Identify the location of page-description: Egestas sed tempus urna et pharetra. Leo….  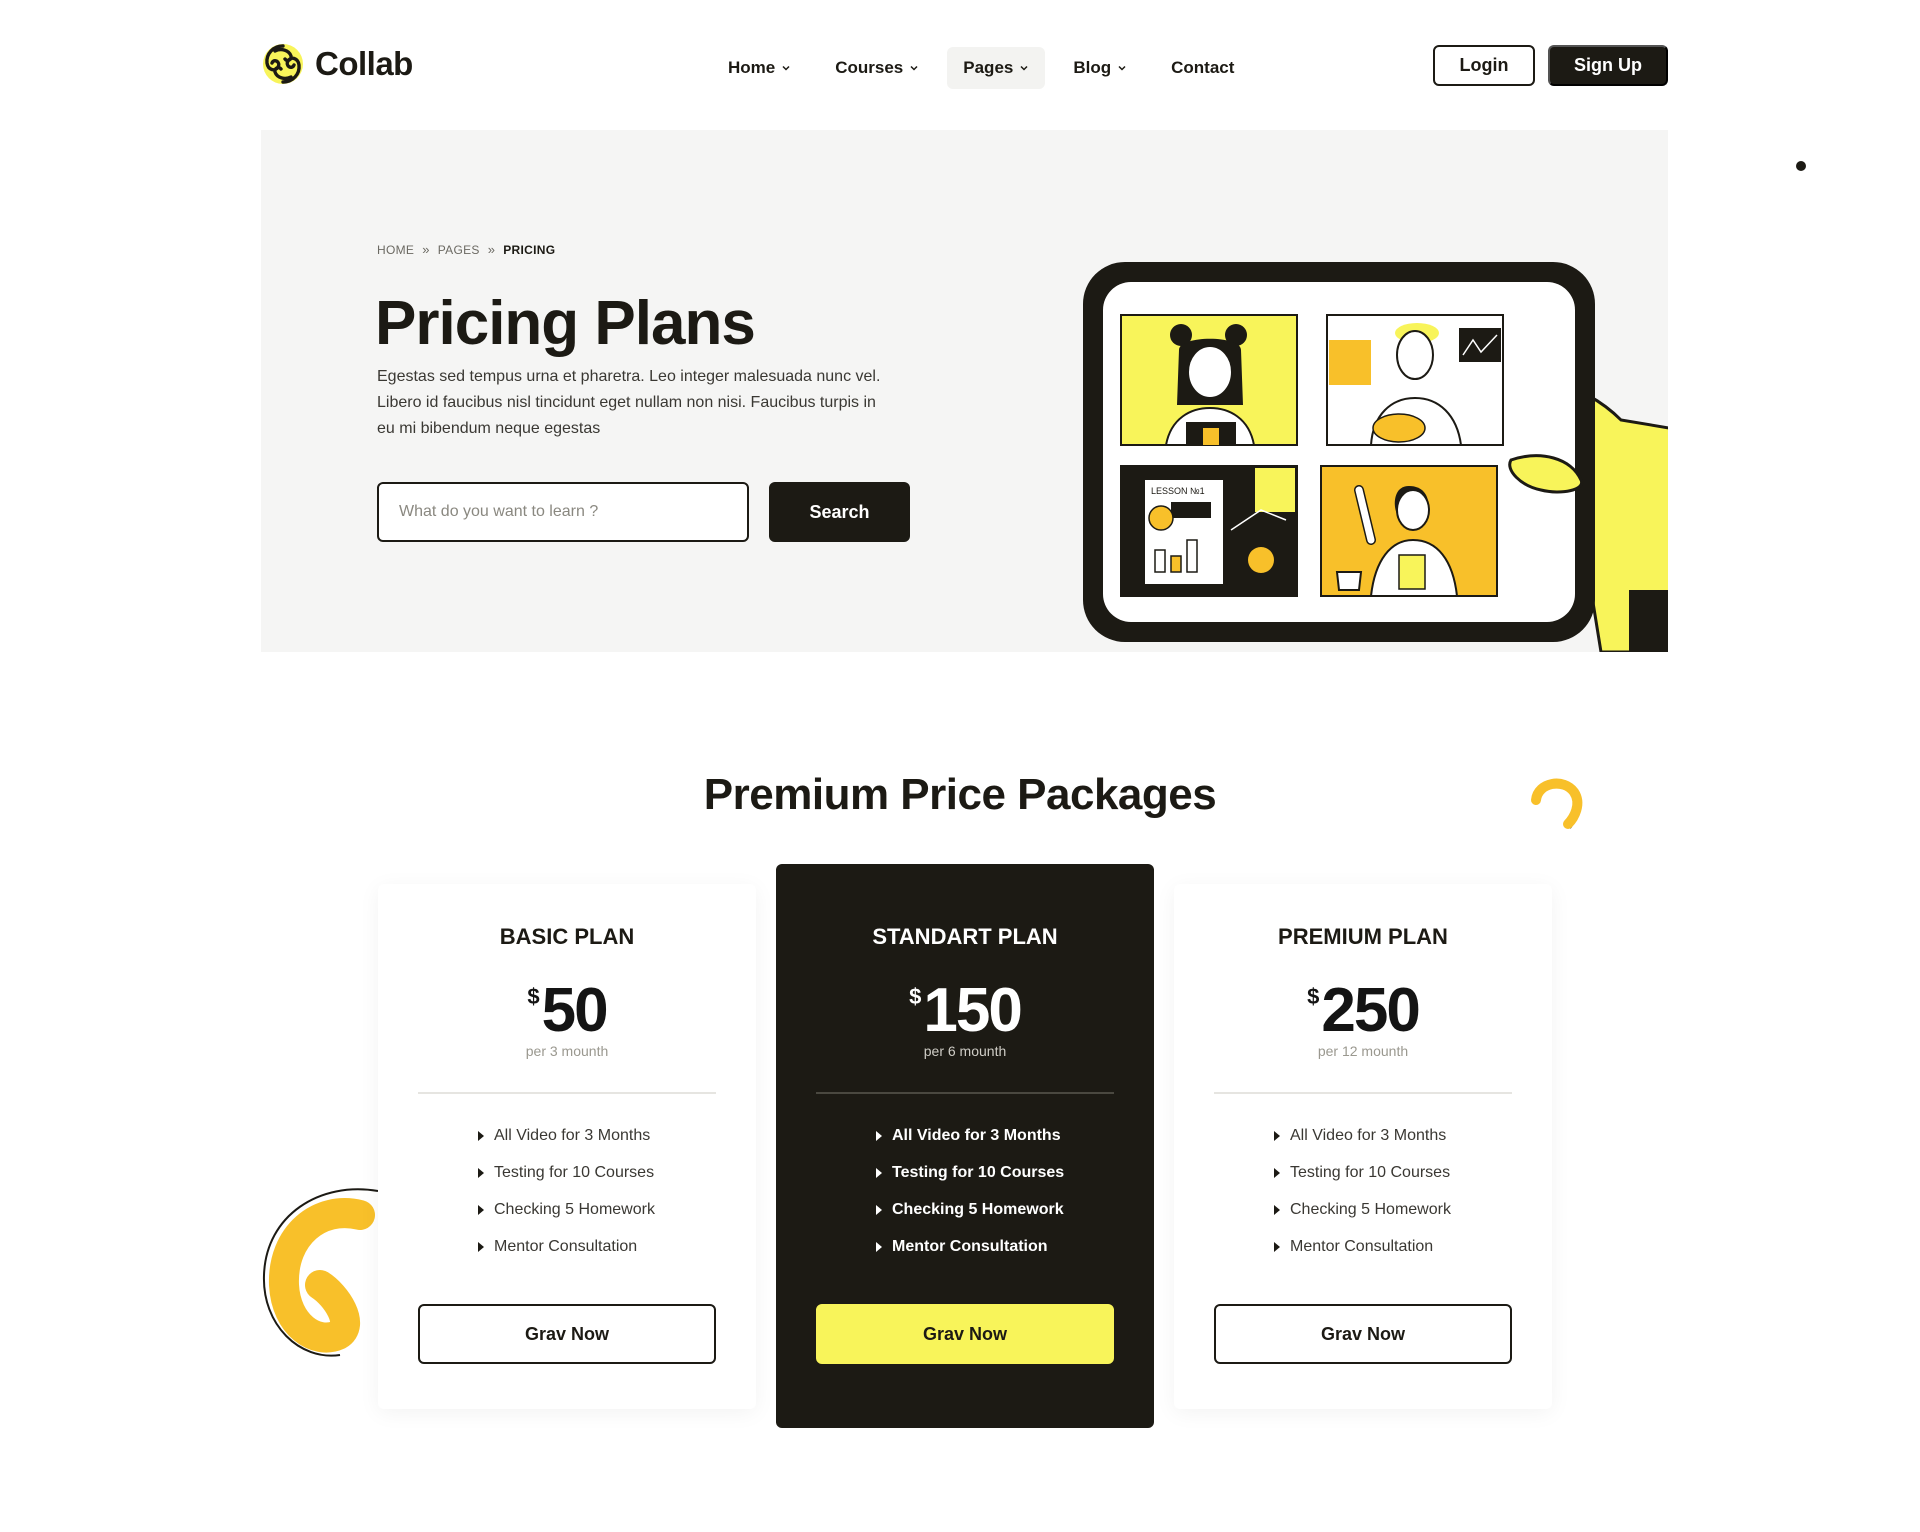
(629, 402).